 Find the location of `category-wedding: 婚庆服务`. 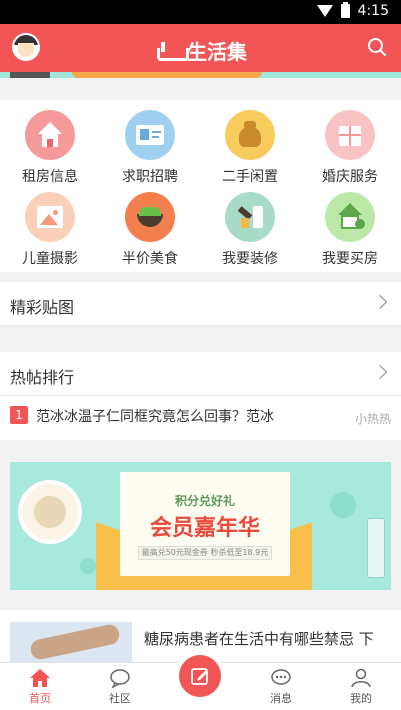

category-wedding: 婚庆服务 is located at coordinates (350, 144).